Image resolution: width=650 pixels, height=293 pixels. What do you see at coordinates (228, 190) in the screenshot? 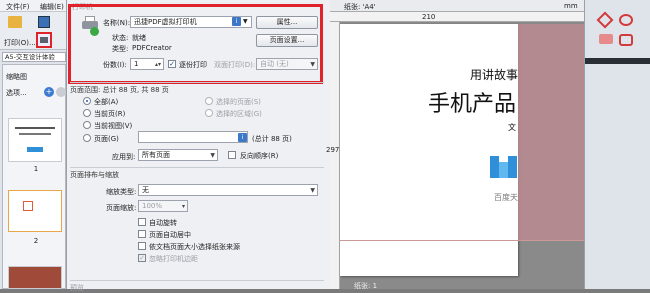
I see `scale-type-select: 无 ▼` at bounding box center [228, 190].